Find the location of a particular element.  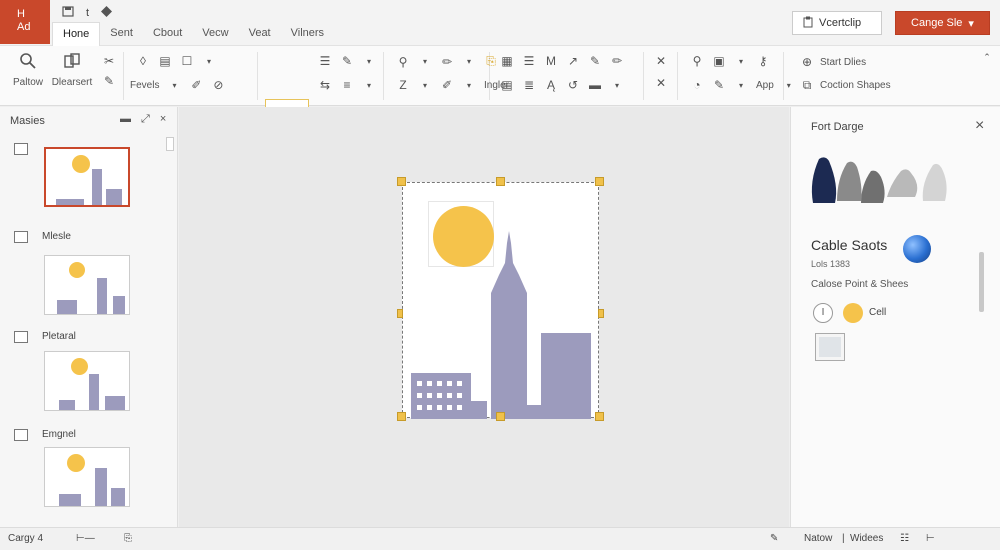

fevels-label: Fevels is located at coordinates (144, 85).